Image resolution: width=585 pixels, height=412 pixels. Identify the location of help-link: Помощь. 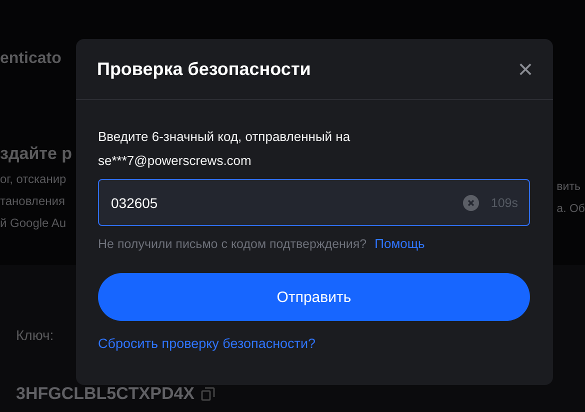
(399, 243).